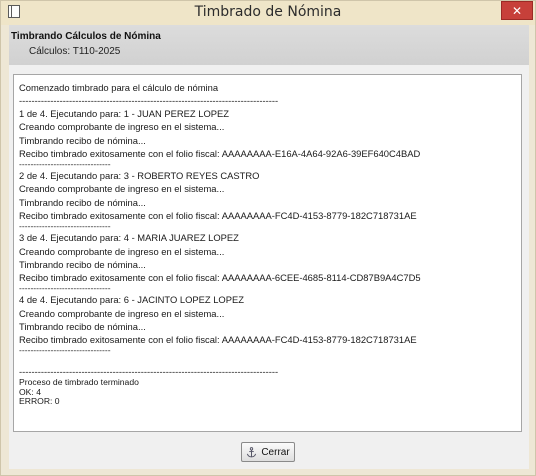 The image size is (536, 476). Describe the element at coordinates (79, 382) in the screenshot. I see `log-line: Proceso de timbrado terminado` at that location.